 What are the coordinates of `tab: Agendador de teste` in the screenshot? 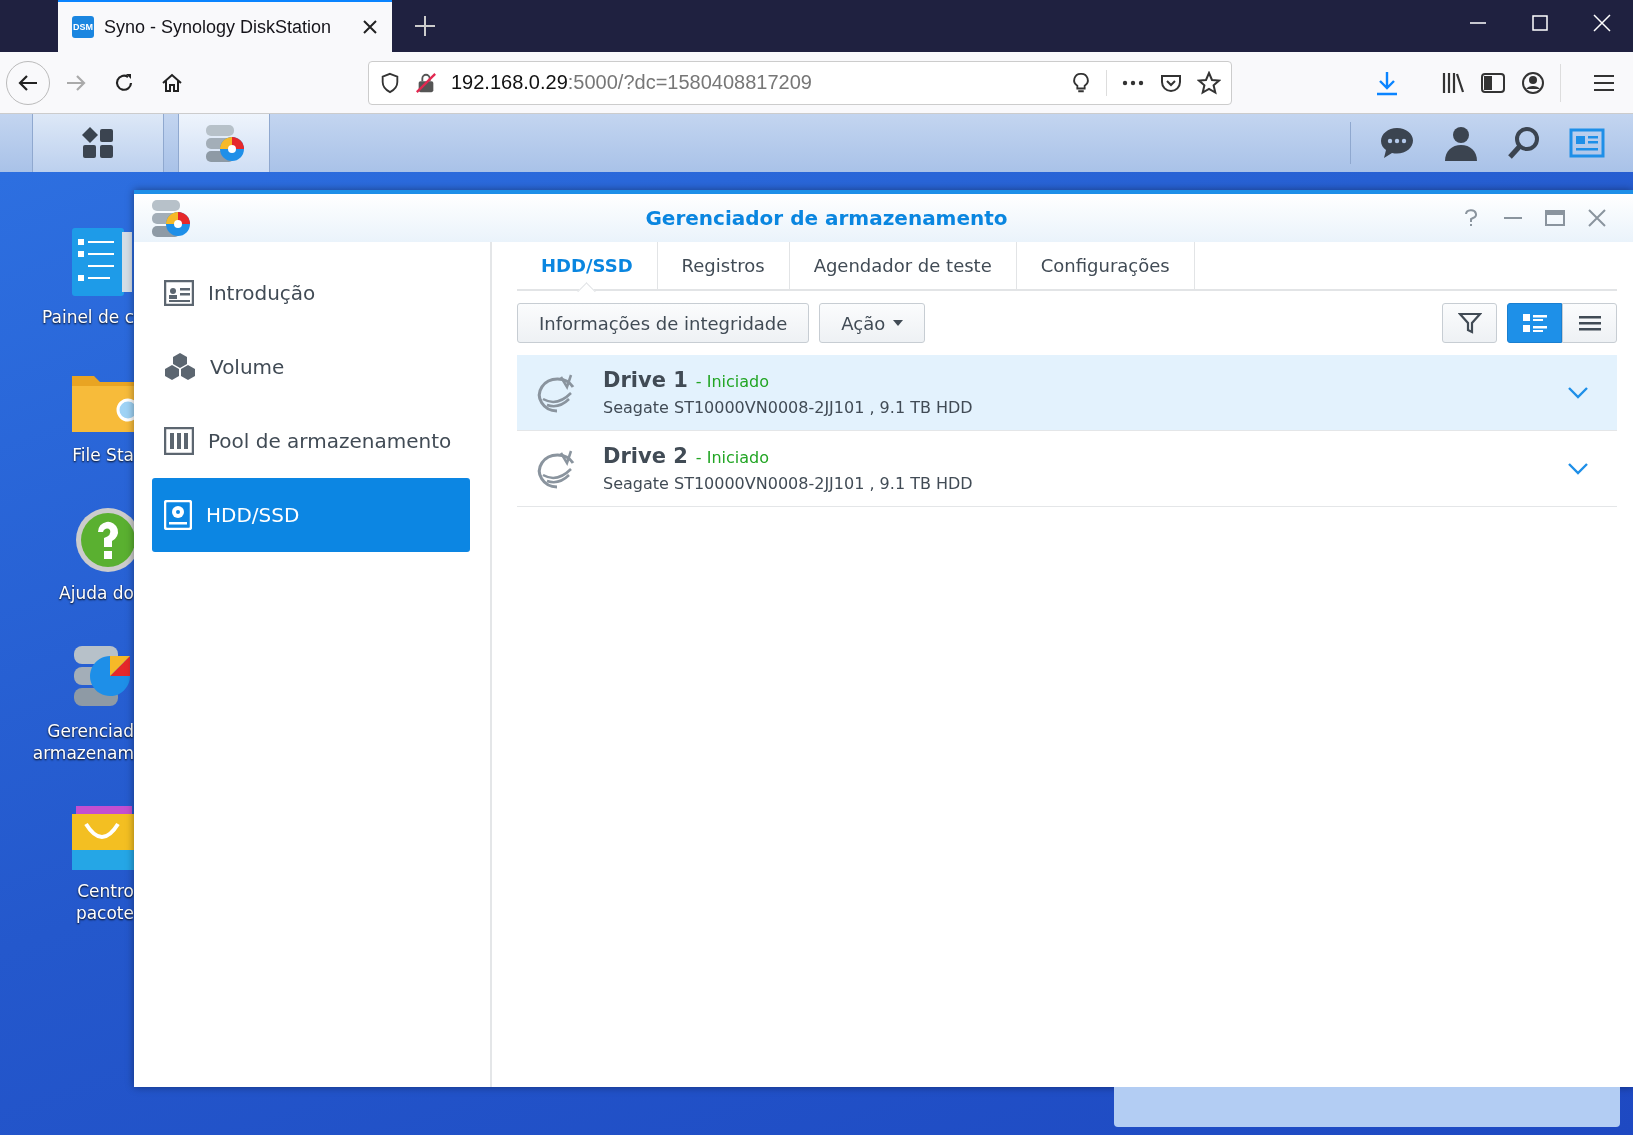 It's located at (903, 265).